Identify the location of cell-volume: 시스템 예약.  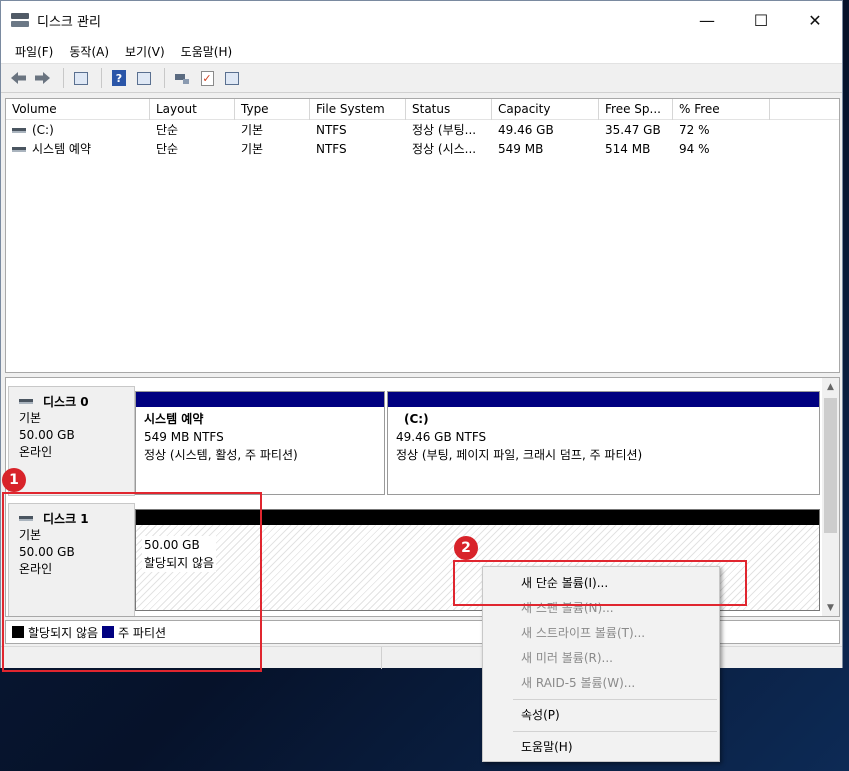
(62, 149).